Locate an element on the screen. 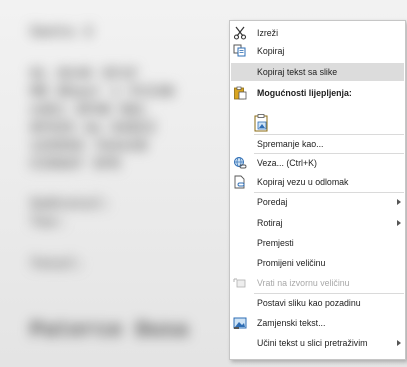  menu-item-label: Izreži is located at coordinates (268, 33).